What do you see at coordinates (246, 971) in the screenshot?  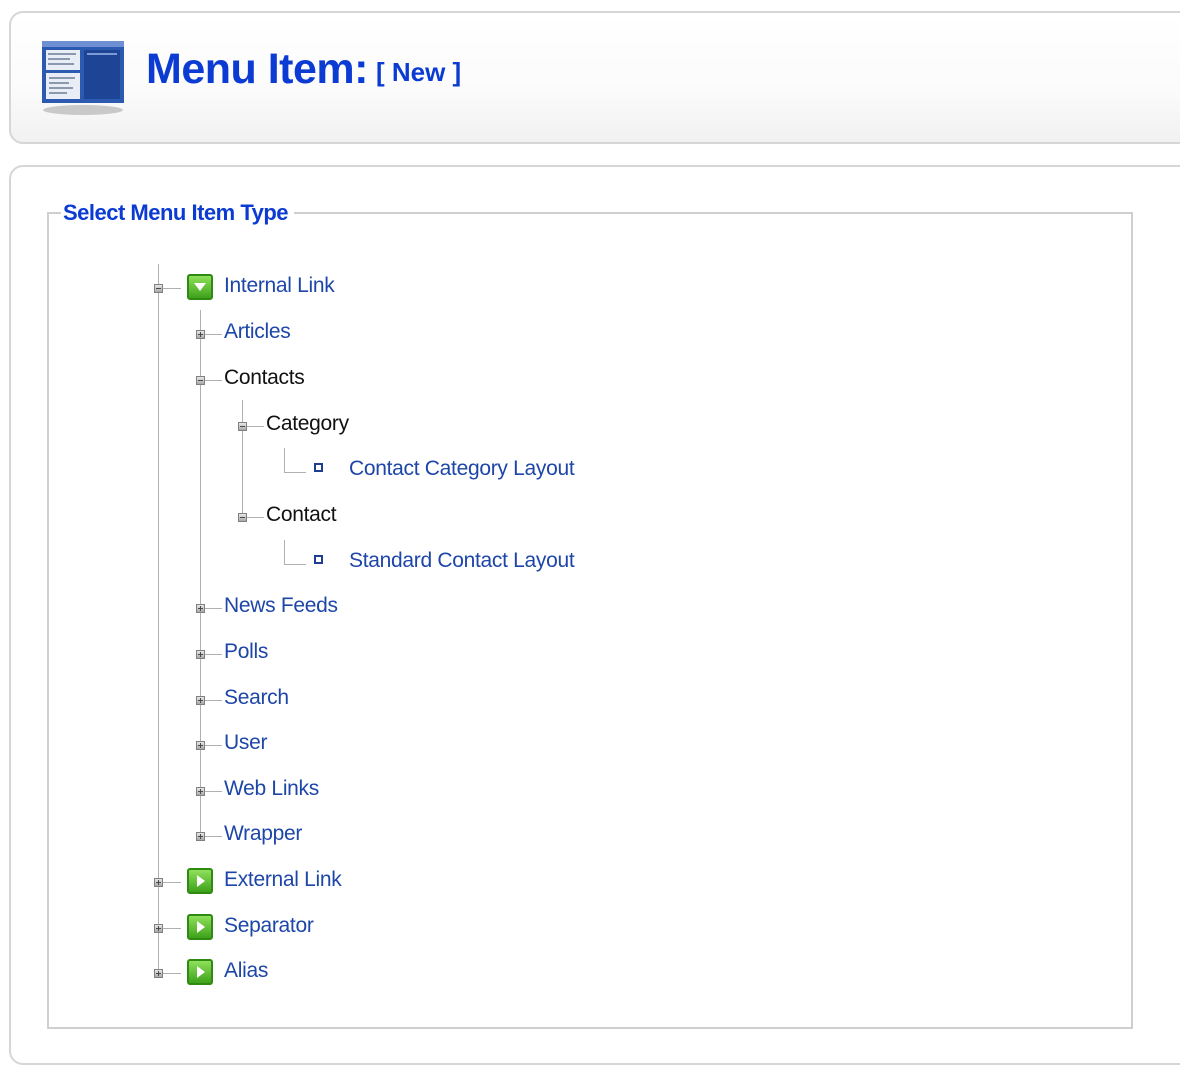 I see `tree-item-alias: Alias` at bounding box center [246, 971].